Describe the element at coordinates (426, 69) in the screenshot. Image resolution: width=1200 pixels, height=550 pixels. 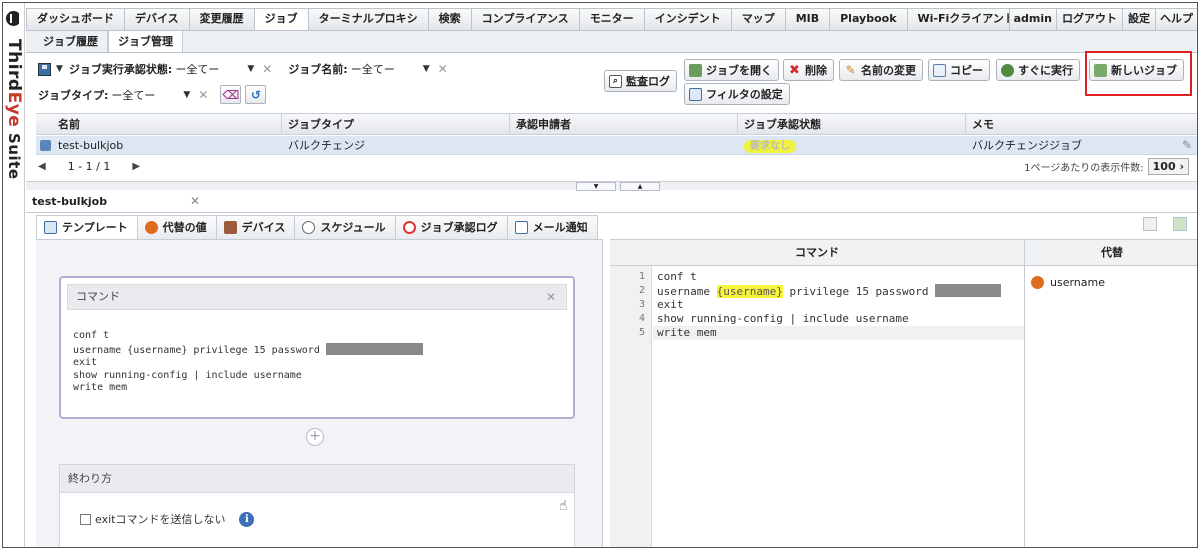
I see `name-filter-dropdown-icon: ▼` at that location.